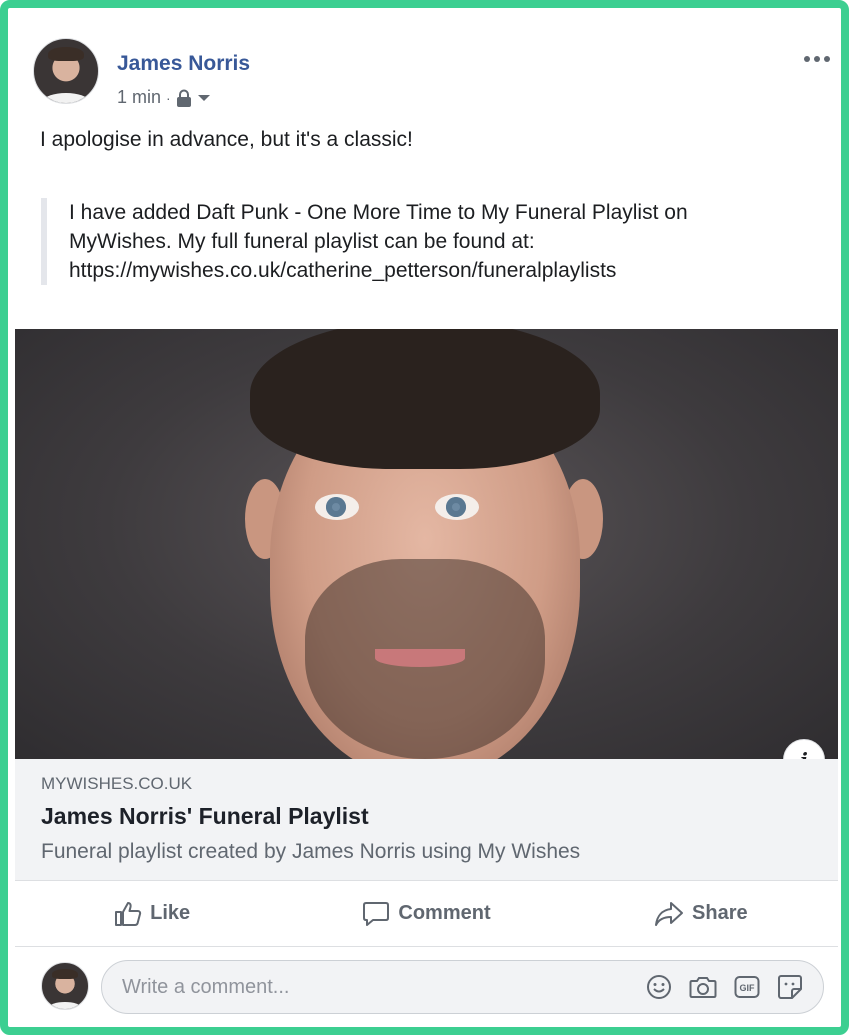 The height and width of the screenshot is (1035, 849). What do you see at coordinates (184, 98) in the screenshot?
I see `lock-icon` at bounding box center [184, 98].